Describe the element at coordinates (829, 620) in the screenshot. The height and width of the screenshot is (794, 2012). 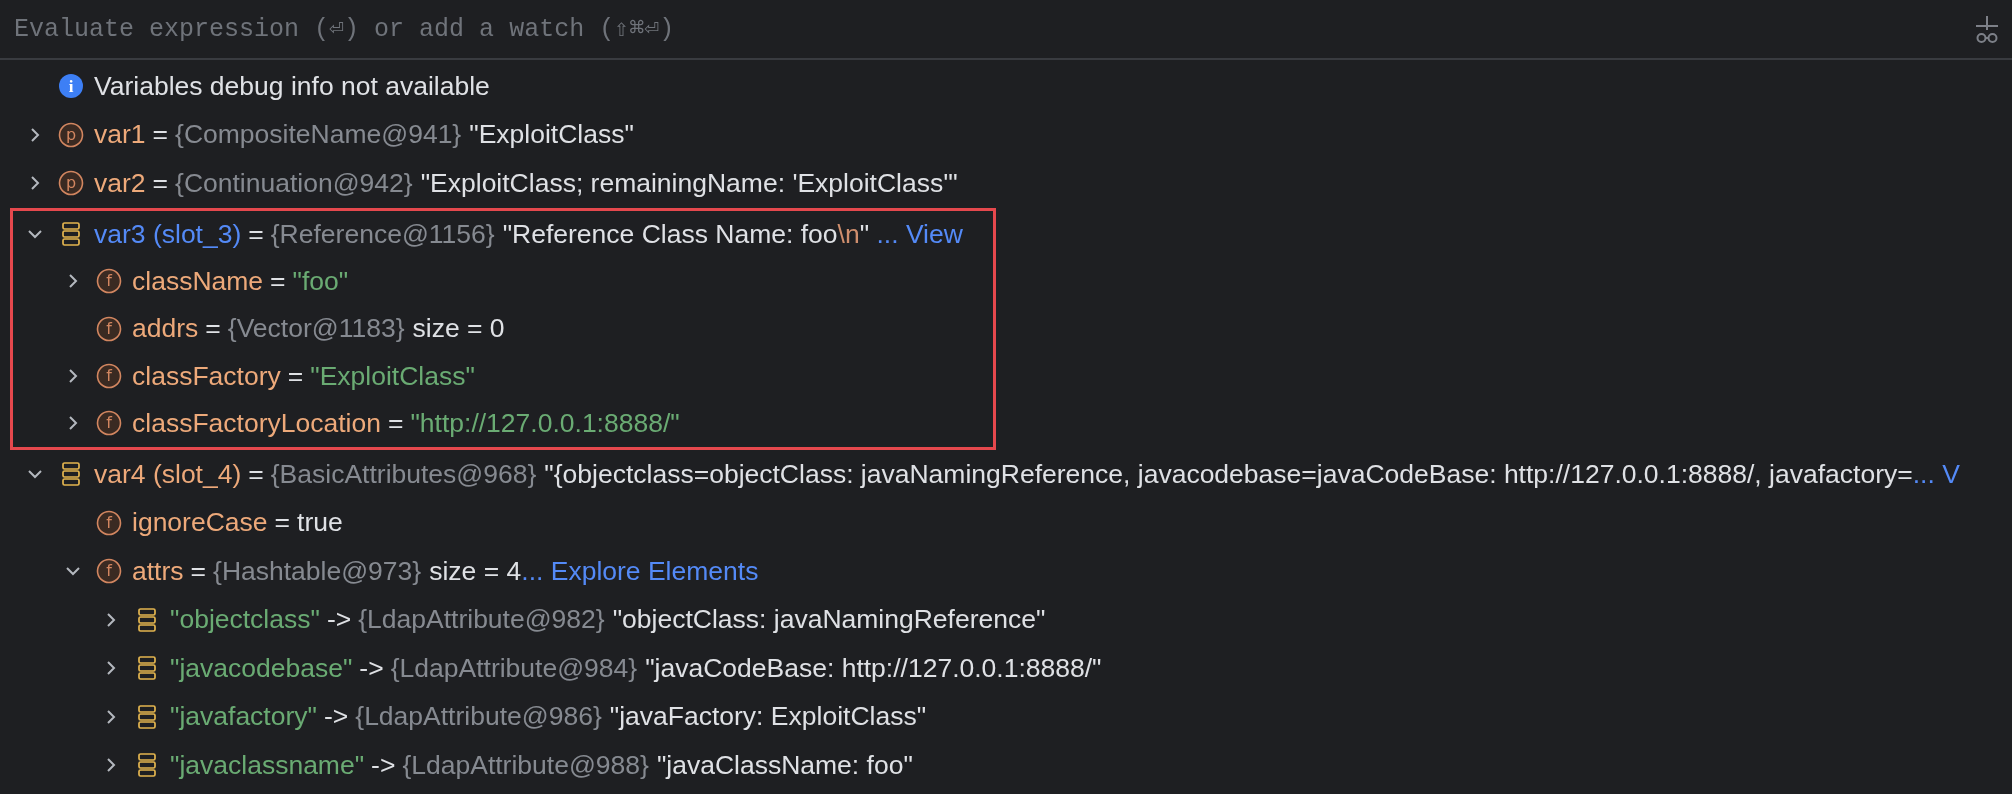
I see `variable-value: "objectClass: javaNamingReference"` at that location.